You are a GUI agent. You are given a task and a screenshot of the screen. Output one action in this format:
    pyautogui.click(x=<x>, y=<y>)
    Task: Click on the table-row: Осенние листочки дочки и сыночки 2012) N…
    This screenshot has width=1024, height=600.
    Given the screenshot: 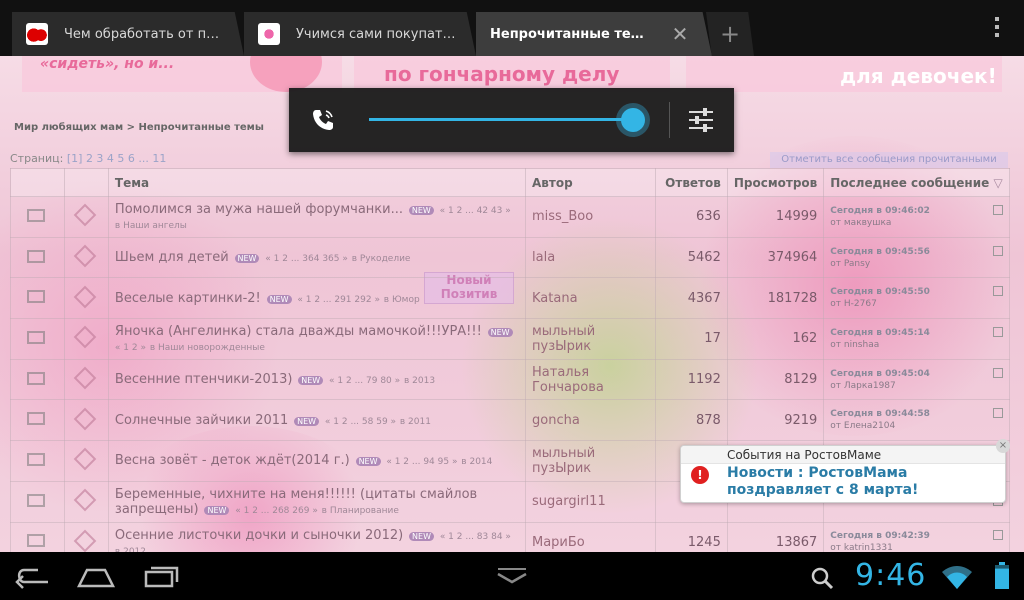 What is the action you would take?
    pyautogui.click(x=510, y=536)
    